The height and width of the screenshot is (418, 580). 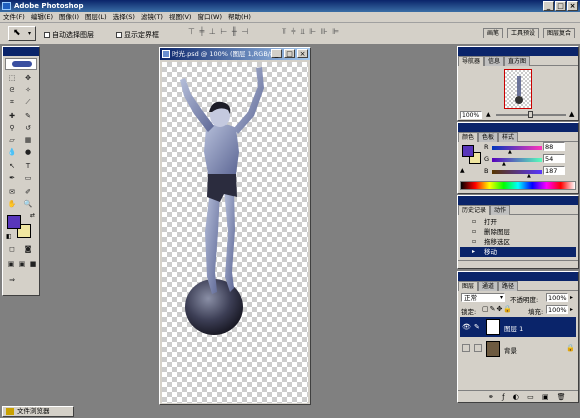 What do you see at coordinates (559, 33) in the screenshot?
I see `tab-layer-comps: 图层复合` at bounding box center [559, 33].